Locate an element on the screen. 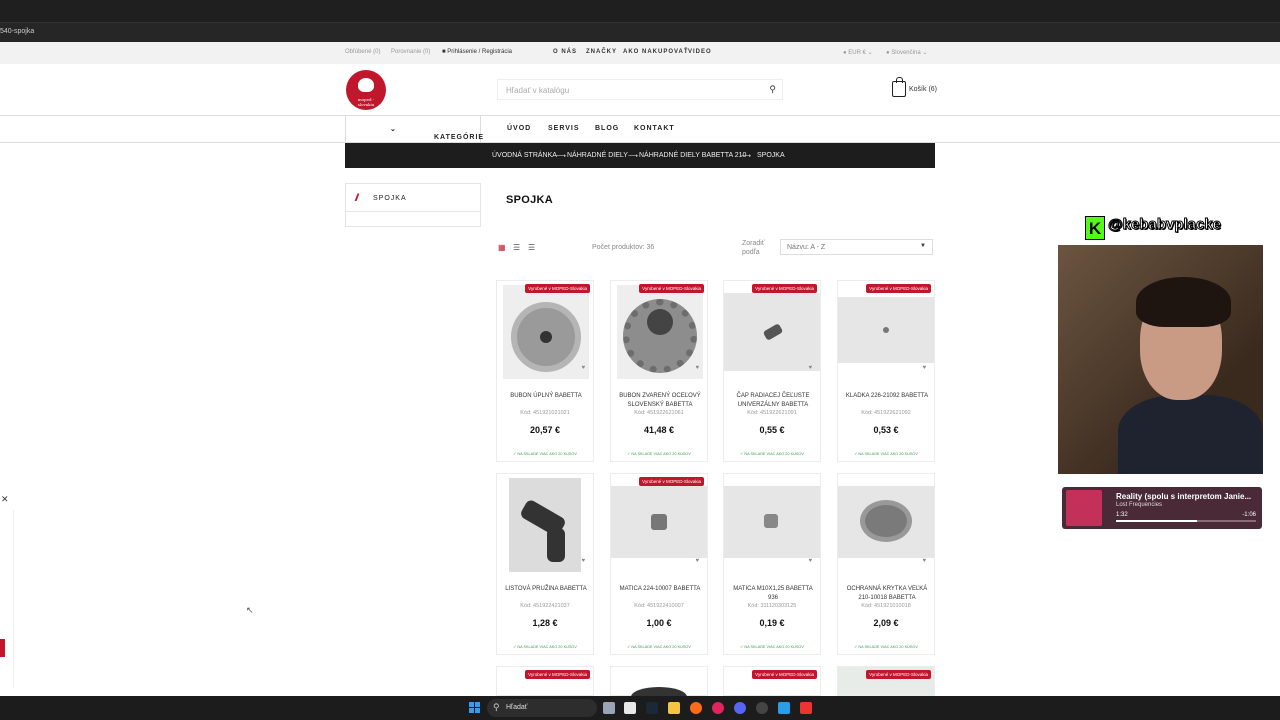 The width and height of the screenshot is (1280, 720). steam-icon is located at coordinates (652, 708).